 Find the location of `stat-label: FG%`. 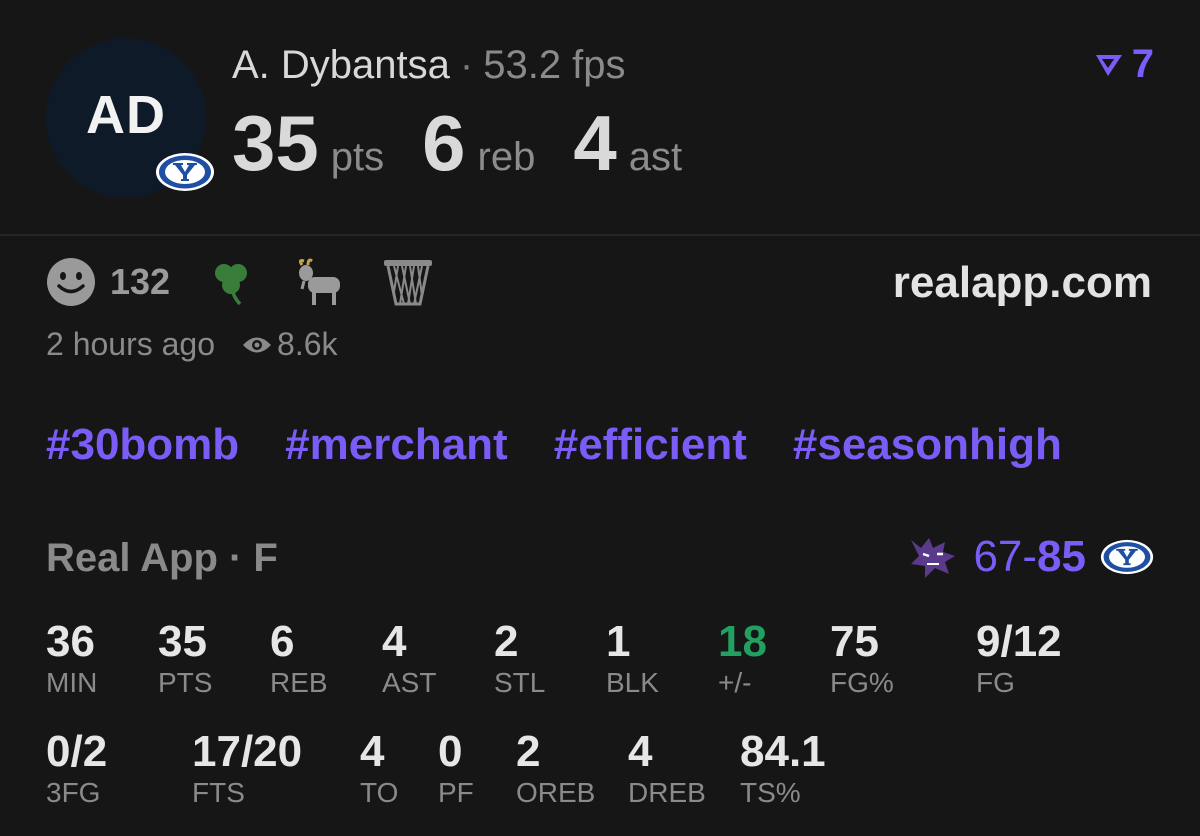

stat-label: FG% is located at coordinates (862, 682).